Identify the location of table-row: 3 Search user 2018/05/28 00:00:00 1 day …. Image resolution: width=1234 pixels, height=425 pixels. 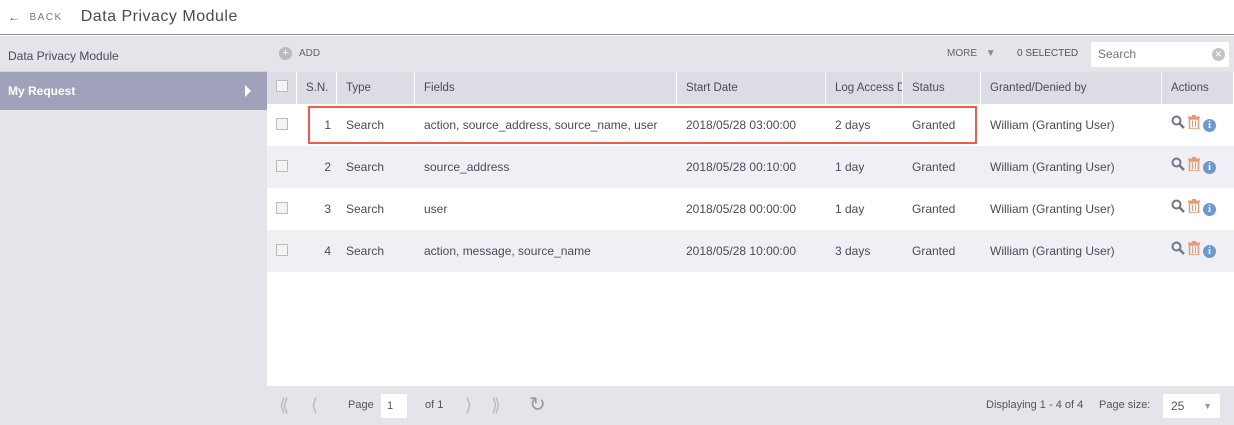
(750, 209).